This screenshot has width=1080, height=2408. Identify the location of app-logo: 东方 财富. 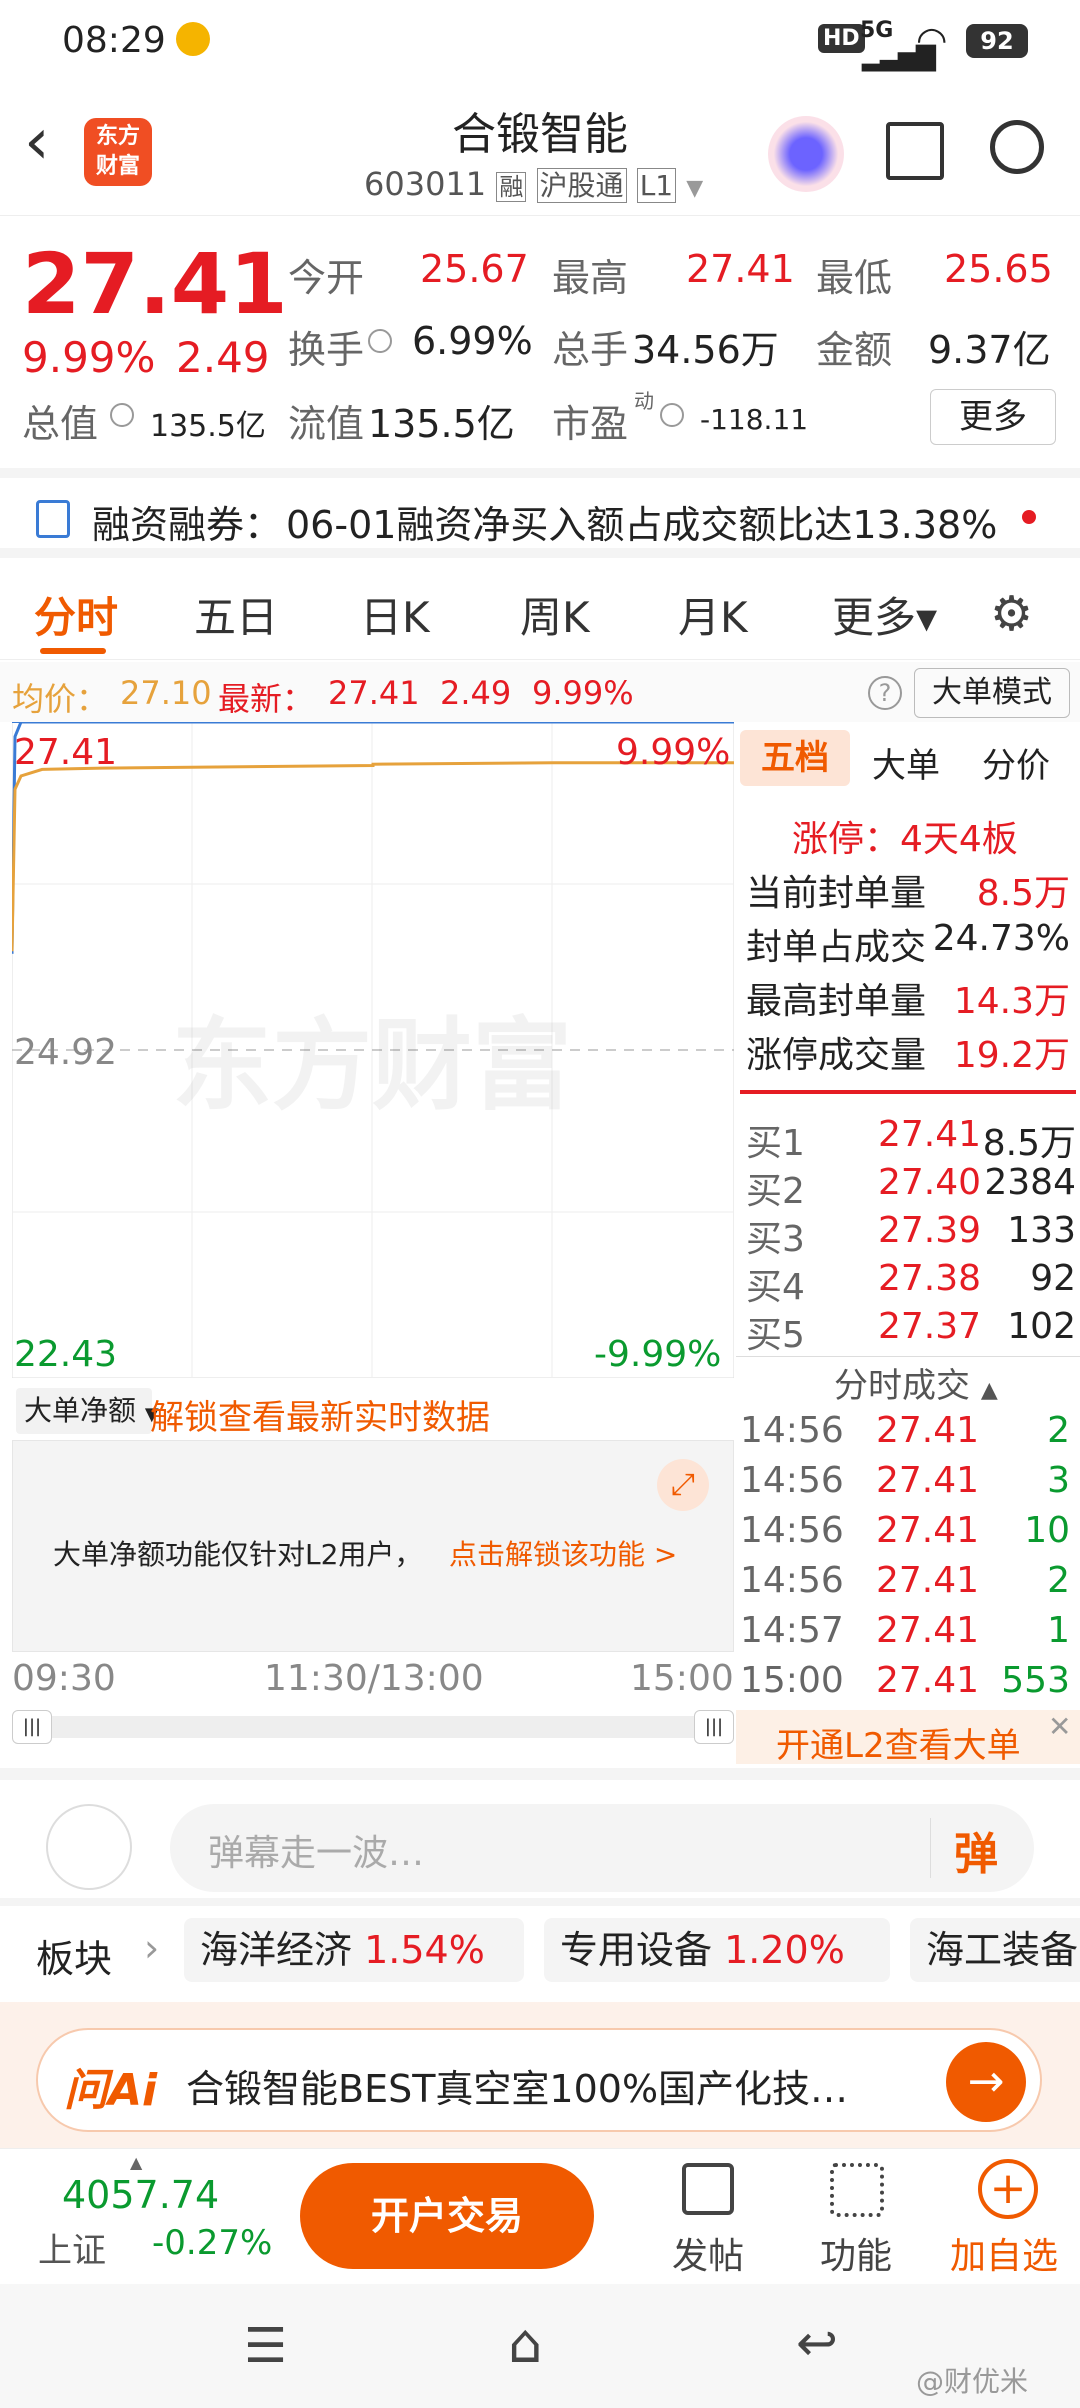
(118, 152).